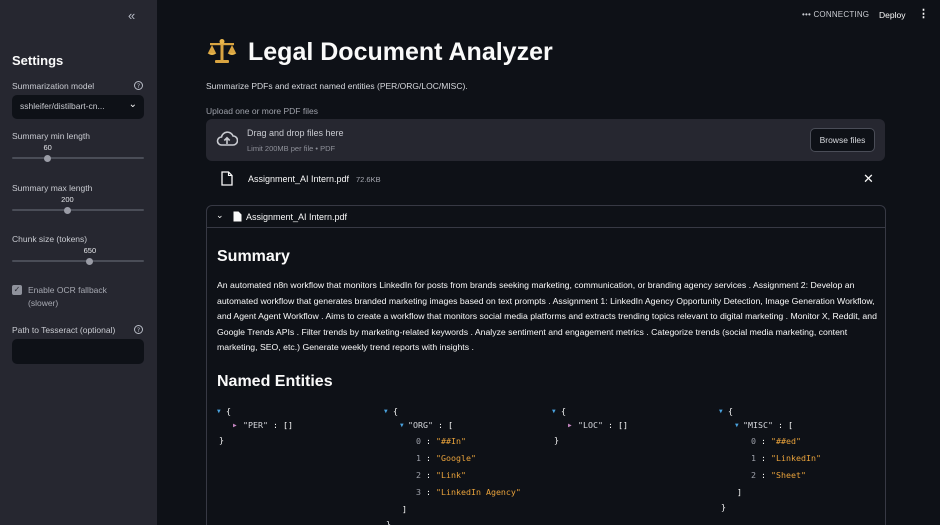 This screenshot has height=525, width=940. Describe the element at coordinates (868, 179) in the screenshot. I see `remove-file-icon: ✕` at that location.